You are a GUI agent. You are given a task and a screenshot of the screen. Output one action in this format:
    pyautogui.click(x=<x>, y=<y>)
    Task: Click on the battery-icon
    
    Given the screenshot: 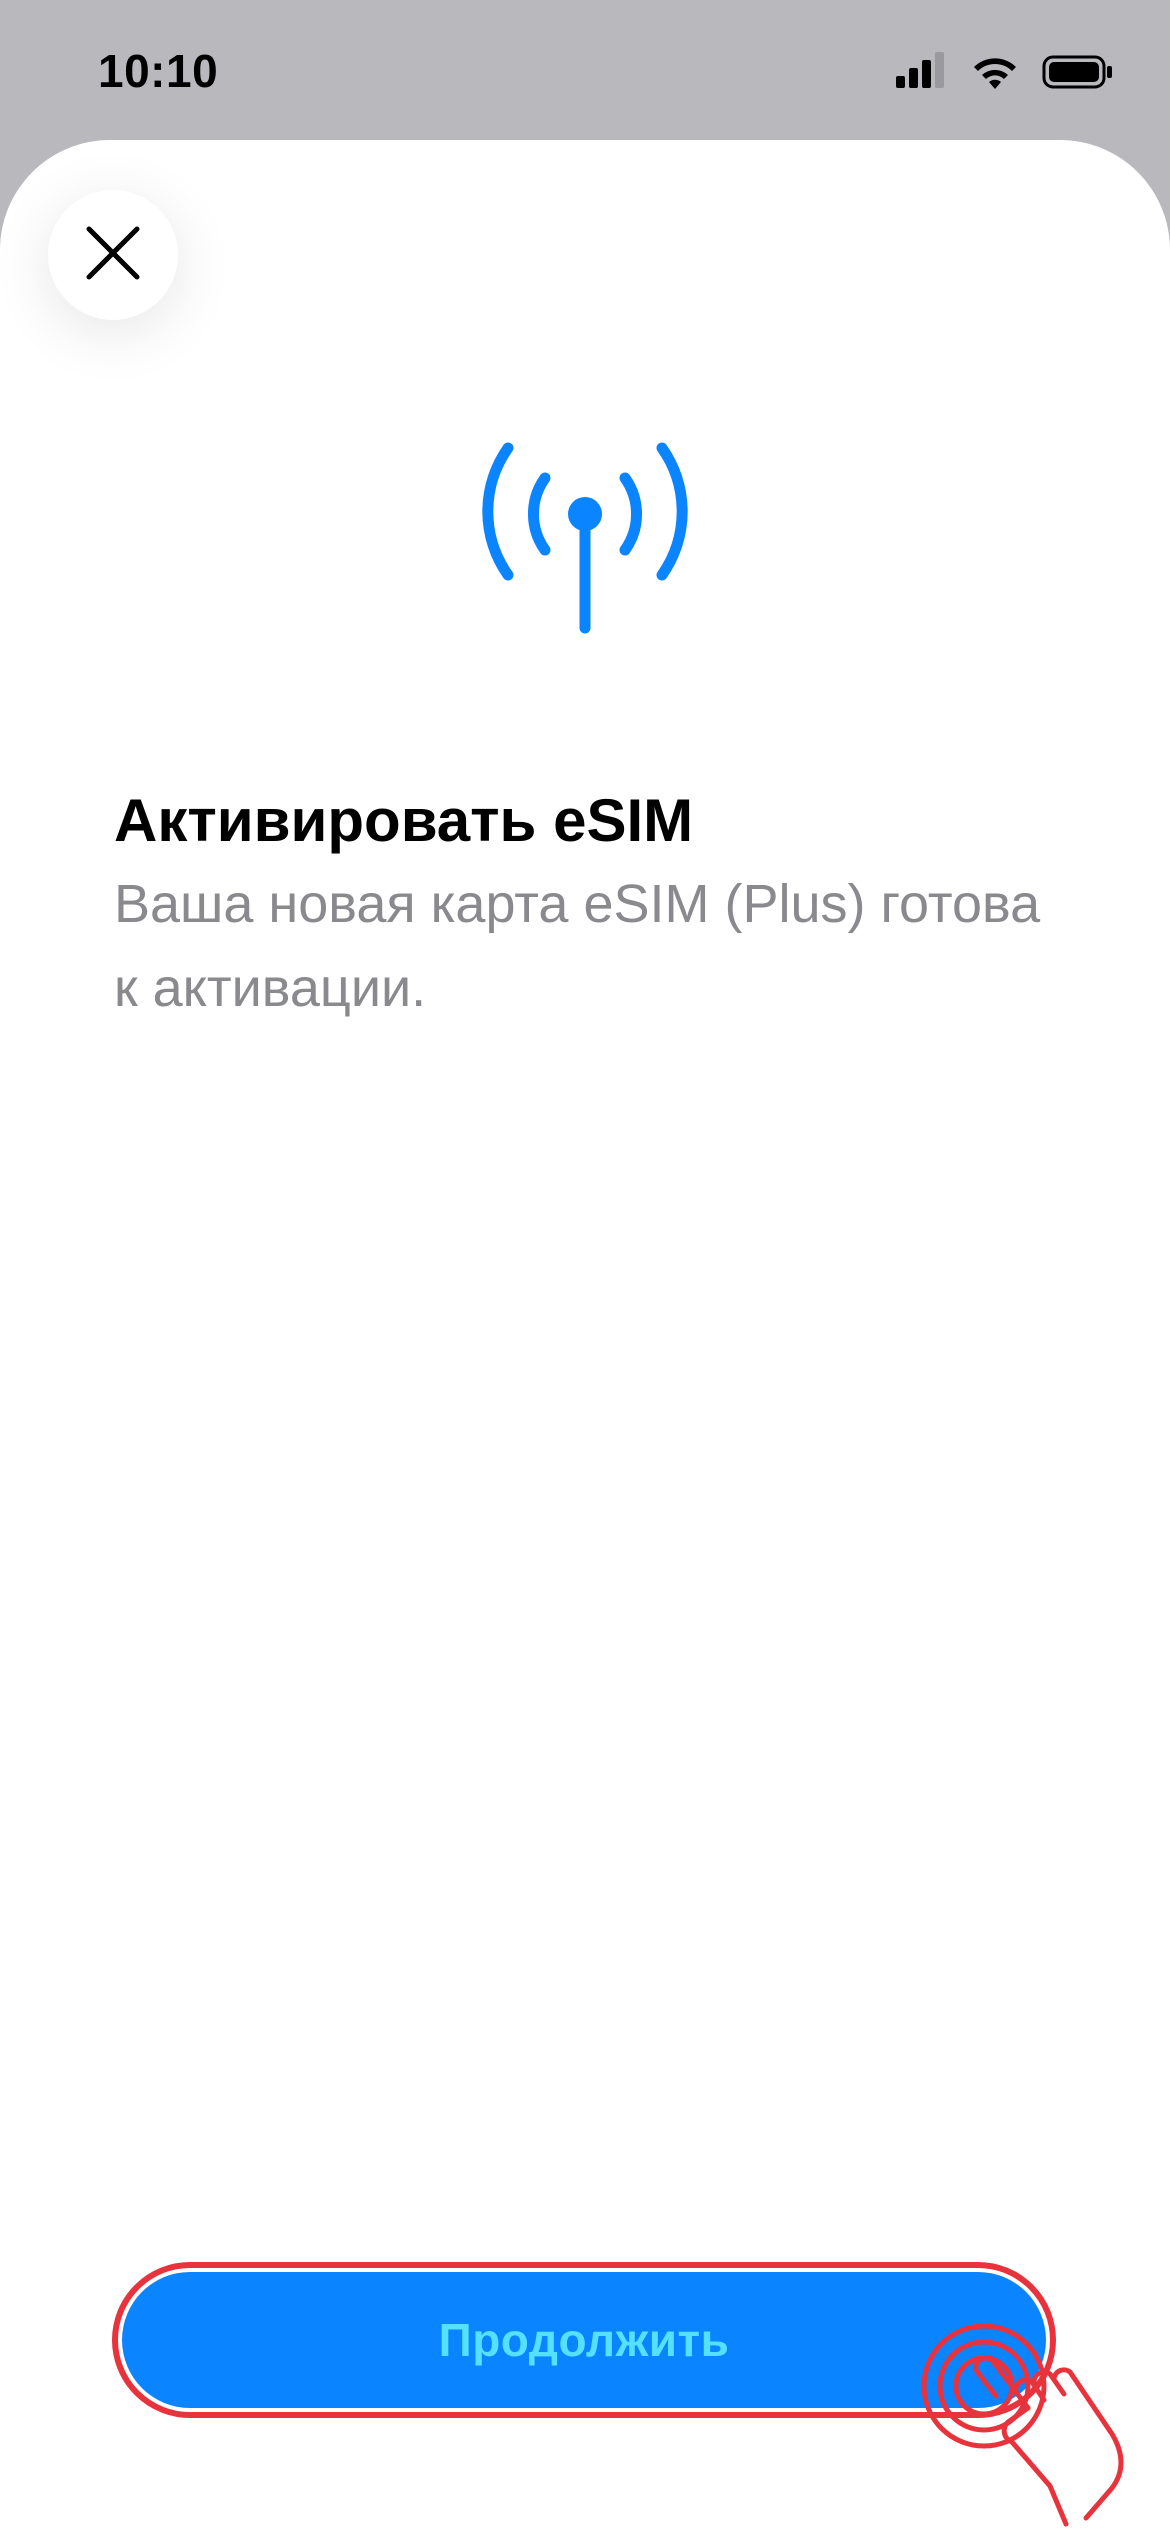 What is the action you would take?
    pyautogui.click(x=1078, y=74)
    